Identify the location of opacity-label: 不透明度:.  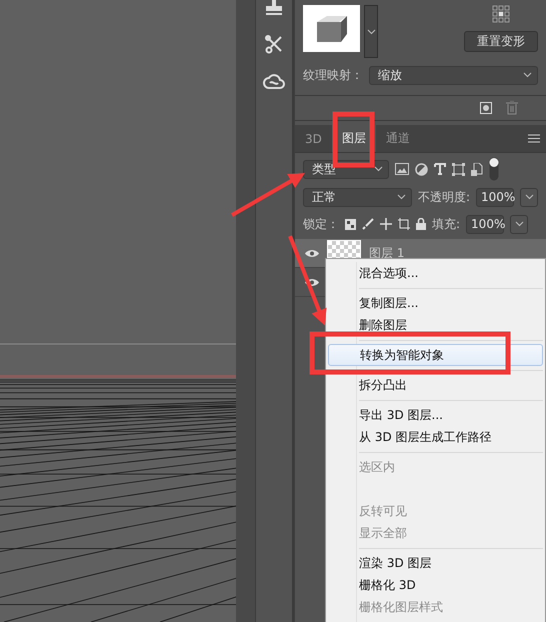
(444, 197).